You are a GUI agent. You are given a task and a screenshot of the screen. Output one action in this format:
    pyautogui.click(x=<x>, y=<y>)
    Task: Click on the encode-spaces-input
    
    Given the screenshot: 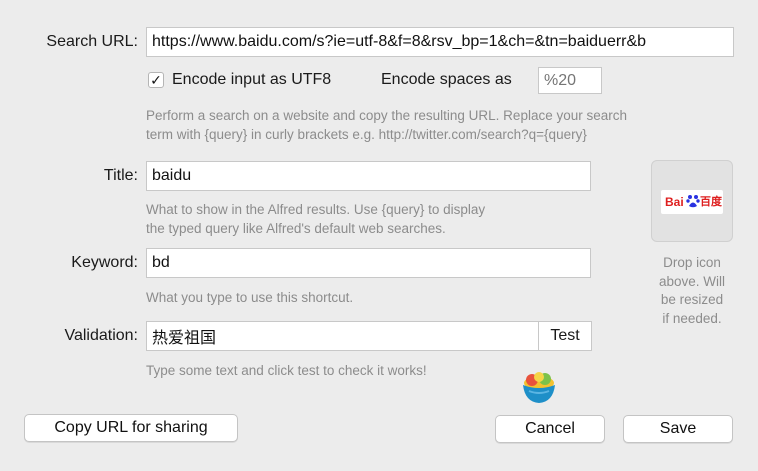 What is the action you would take?
    pyautogui.click(x=570, y=80)
    